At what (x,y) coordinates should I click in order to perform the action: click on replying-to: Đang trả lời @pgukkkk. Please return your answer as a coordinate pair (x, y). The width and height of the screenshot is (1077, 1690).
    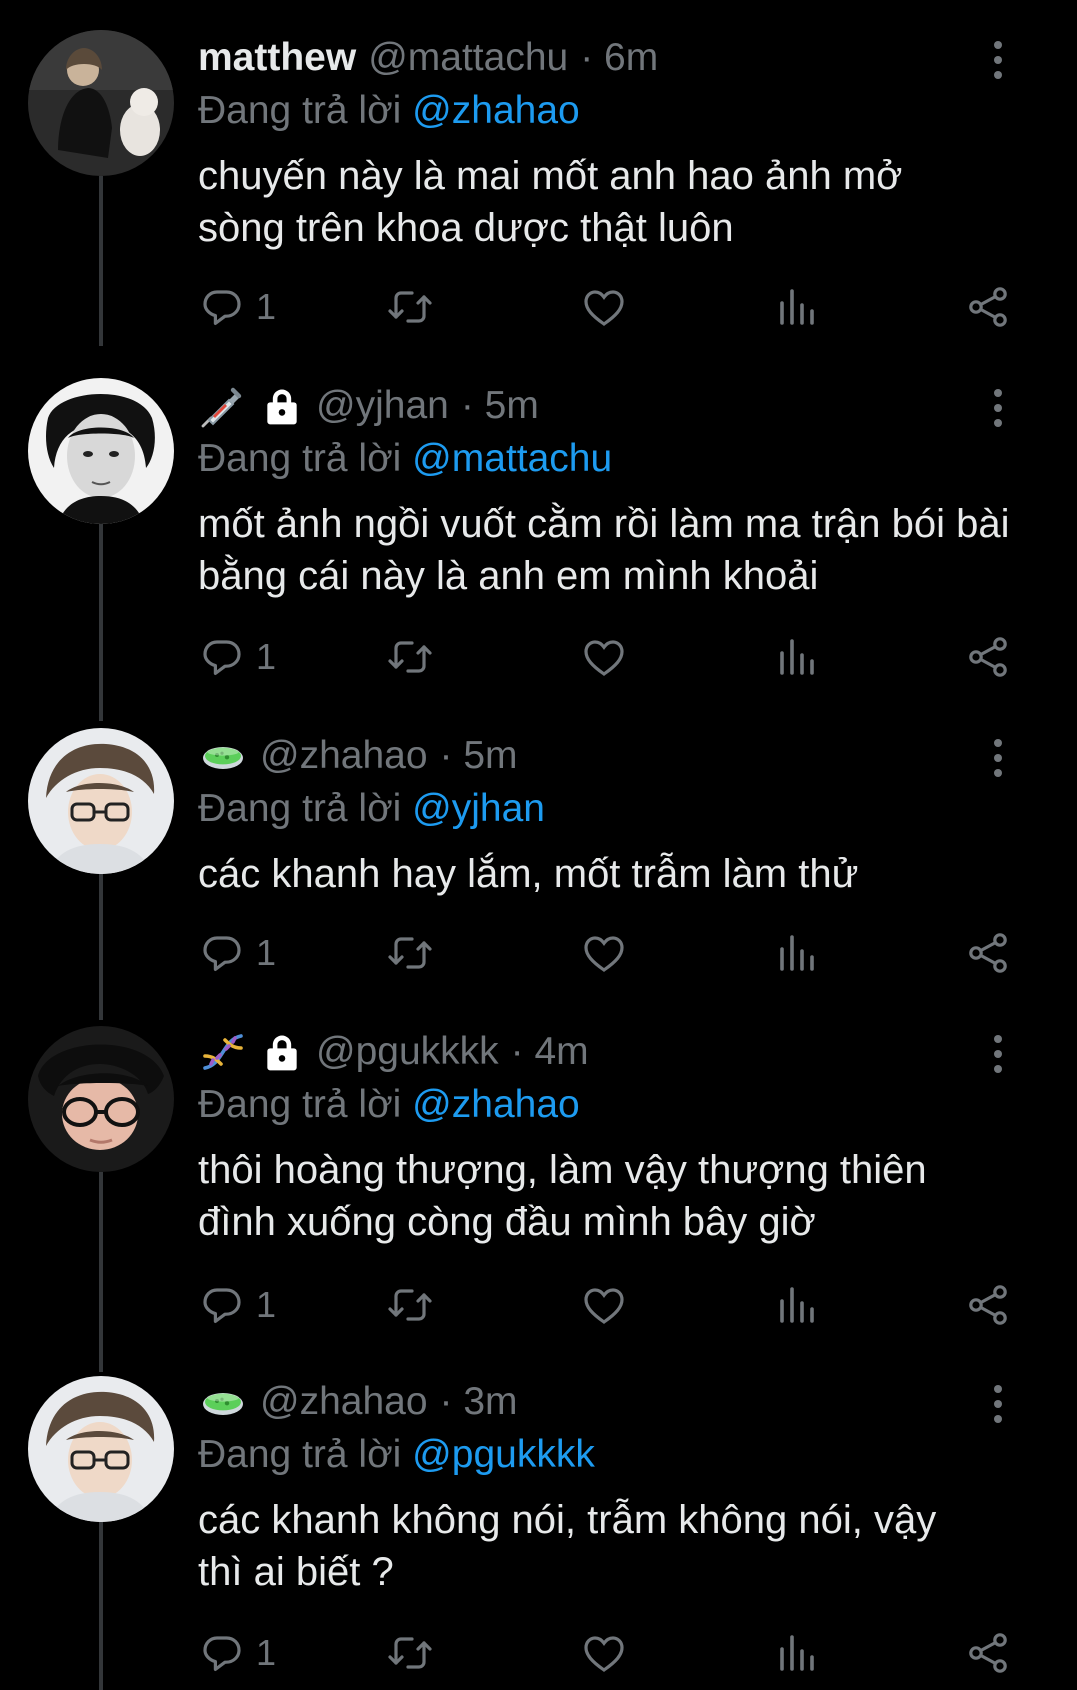
    Looking at the image, I should click on (608, 1455).